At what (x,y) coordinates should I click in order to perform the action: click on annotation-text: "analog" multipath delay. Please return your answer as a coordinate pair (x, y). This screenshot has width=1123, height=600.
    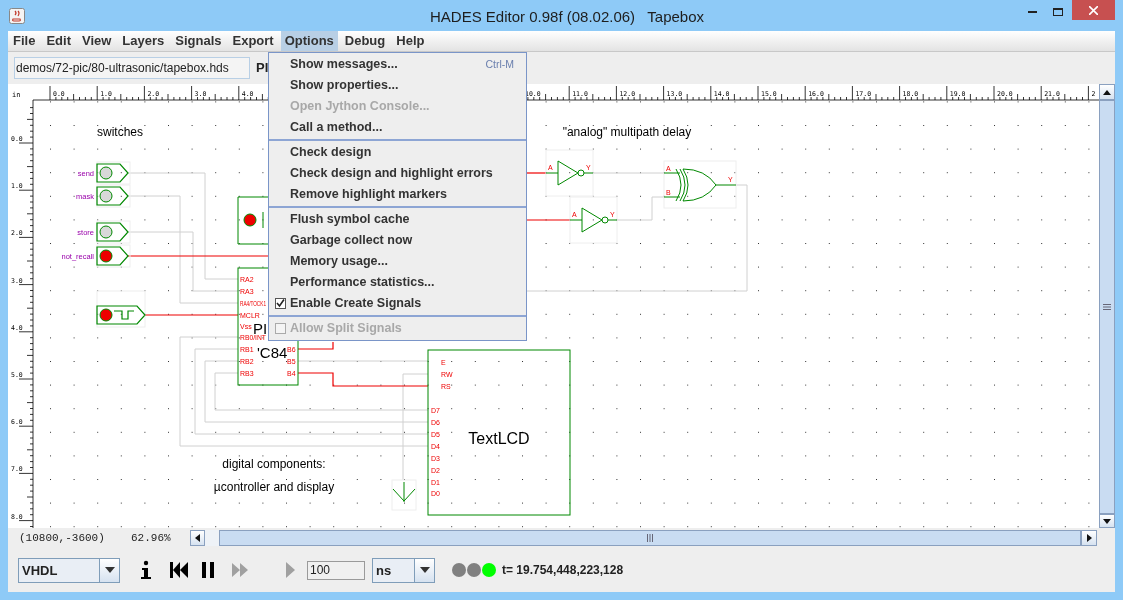
    Looking at the image, I should click on (627, 132).